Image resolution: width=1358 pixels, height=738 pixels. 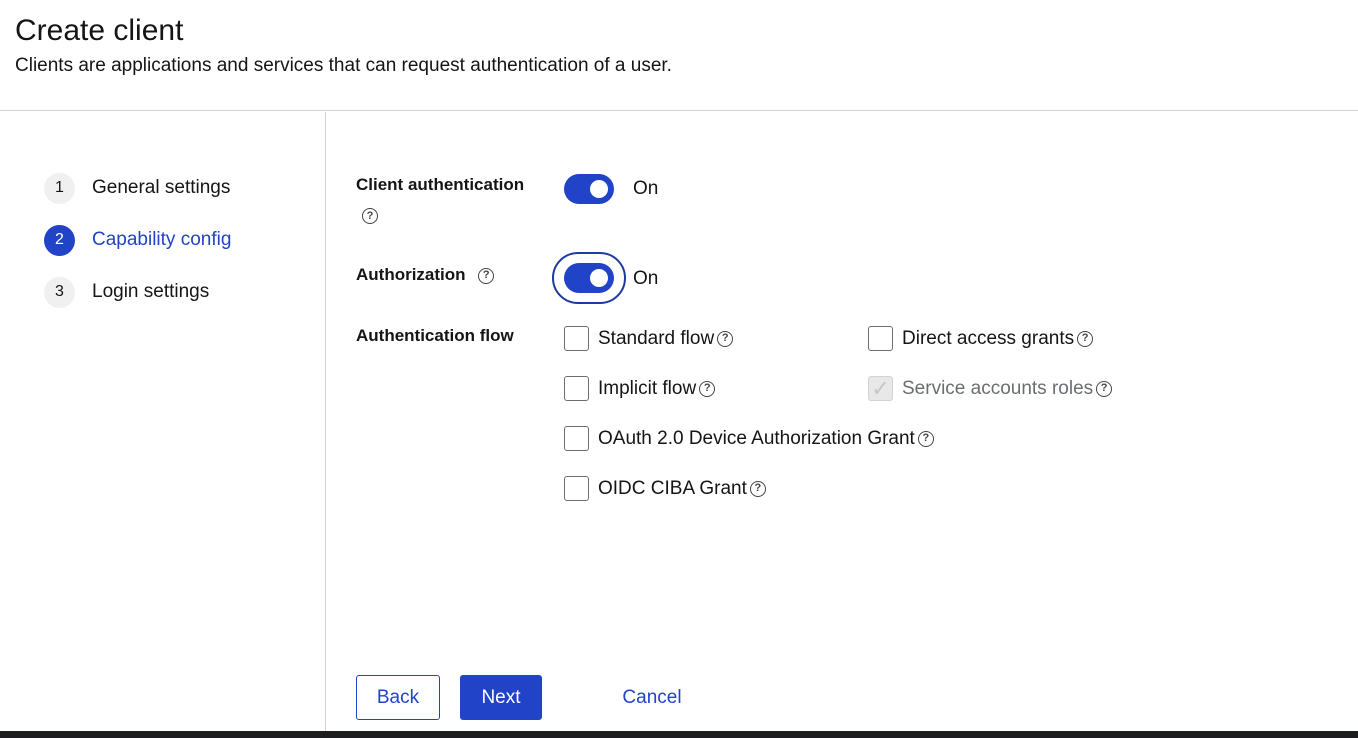 What do you see at coordinates (425, 275) in the screenshot?
I see `authorization-label: Authorization ?` at bounding box center [425, 275].